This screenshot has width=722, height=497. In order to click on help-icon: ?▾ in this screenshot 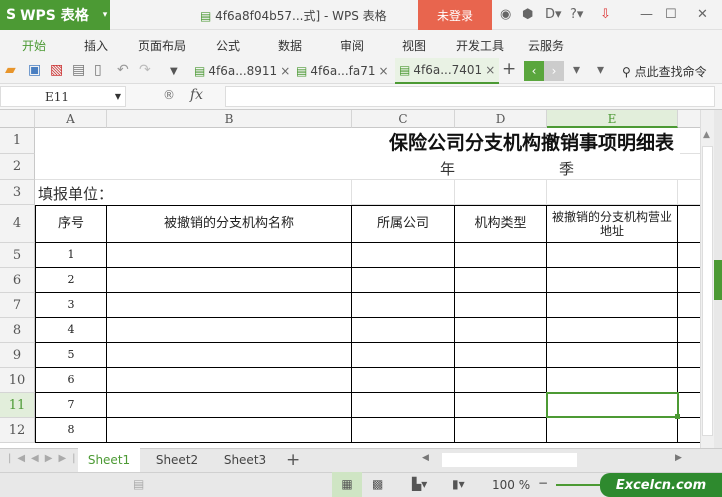, I will do `click(576, 14)`.